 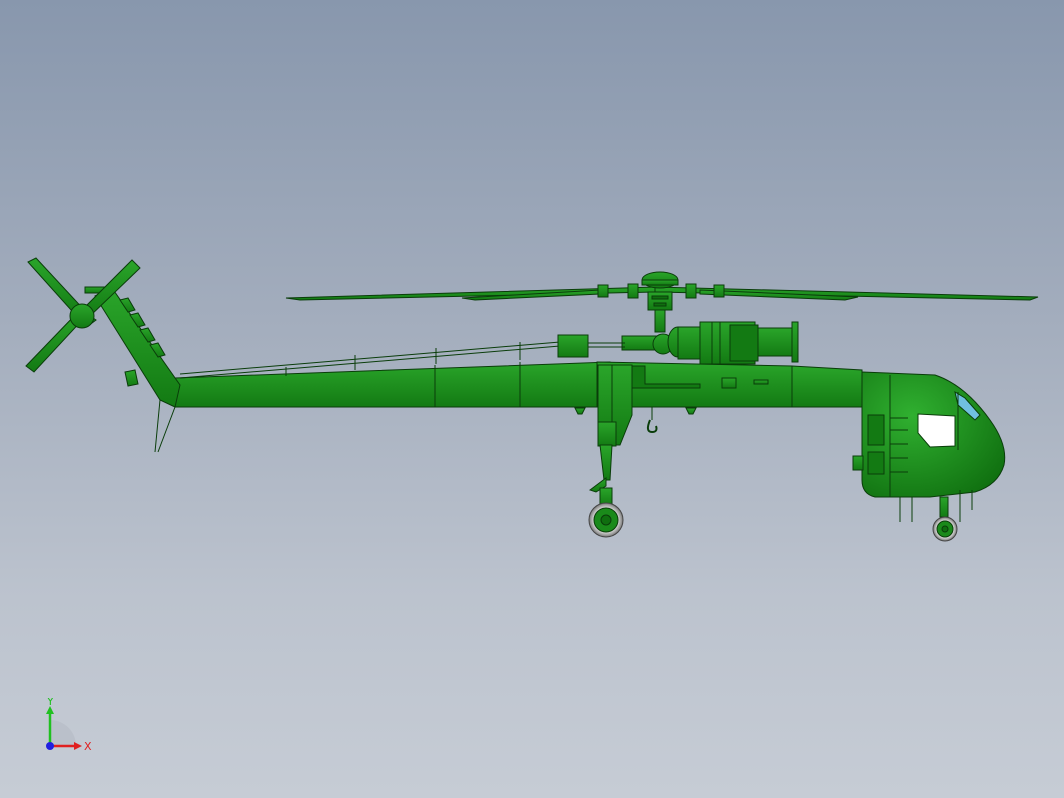 I want to click on coordinate-triad: Y X, so click(x=69, y=725).